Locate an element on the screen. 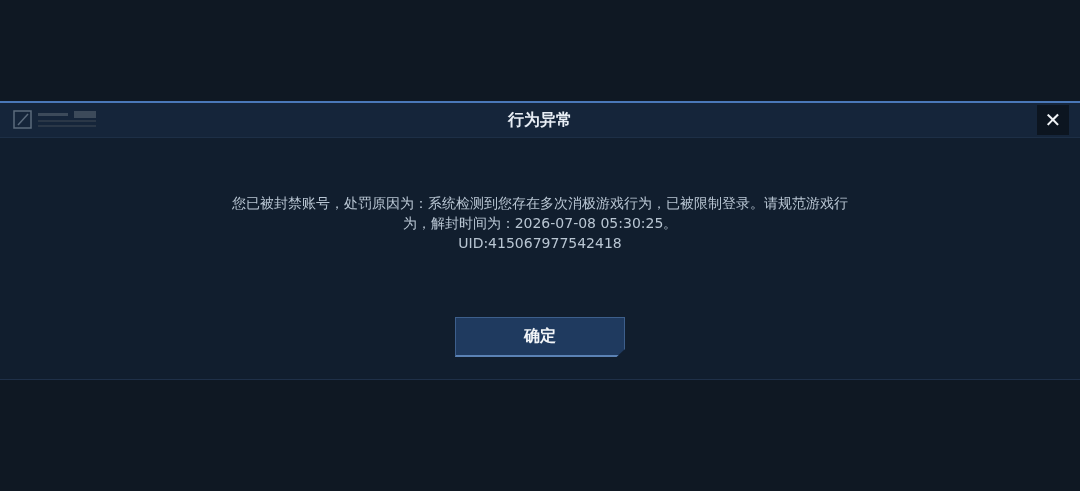  ban-message: 您已被封禁账号，处罚原因为：系统检测到您存在多次消极游戏行为，已被限制登录。请规范游戏行为，解封时间为：2026-07-08 05:30:25。 is located at coordinates (540, 213).